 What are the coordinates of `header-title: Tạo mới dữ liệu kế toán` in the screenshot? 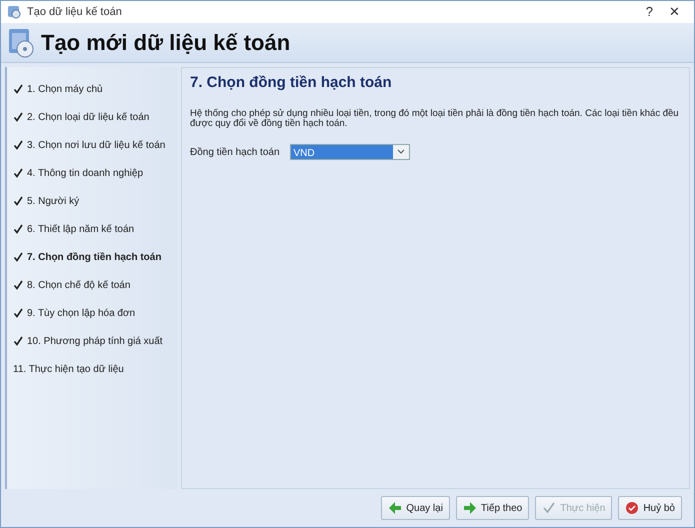 It's located at (165, 43).